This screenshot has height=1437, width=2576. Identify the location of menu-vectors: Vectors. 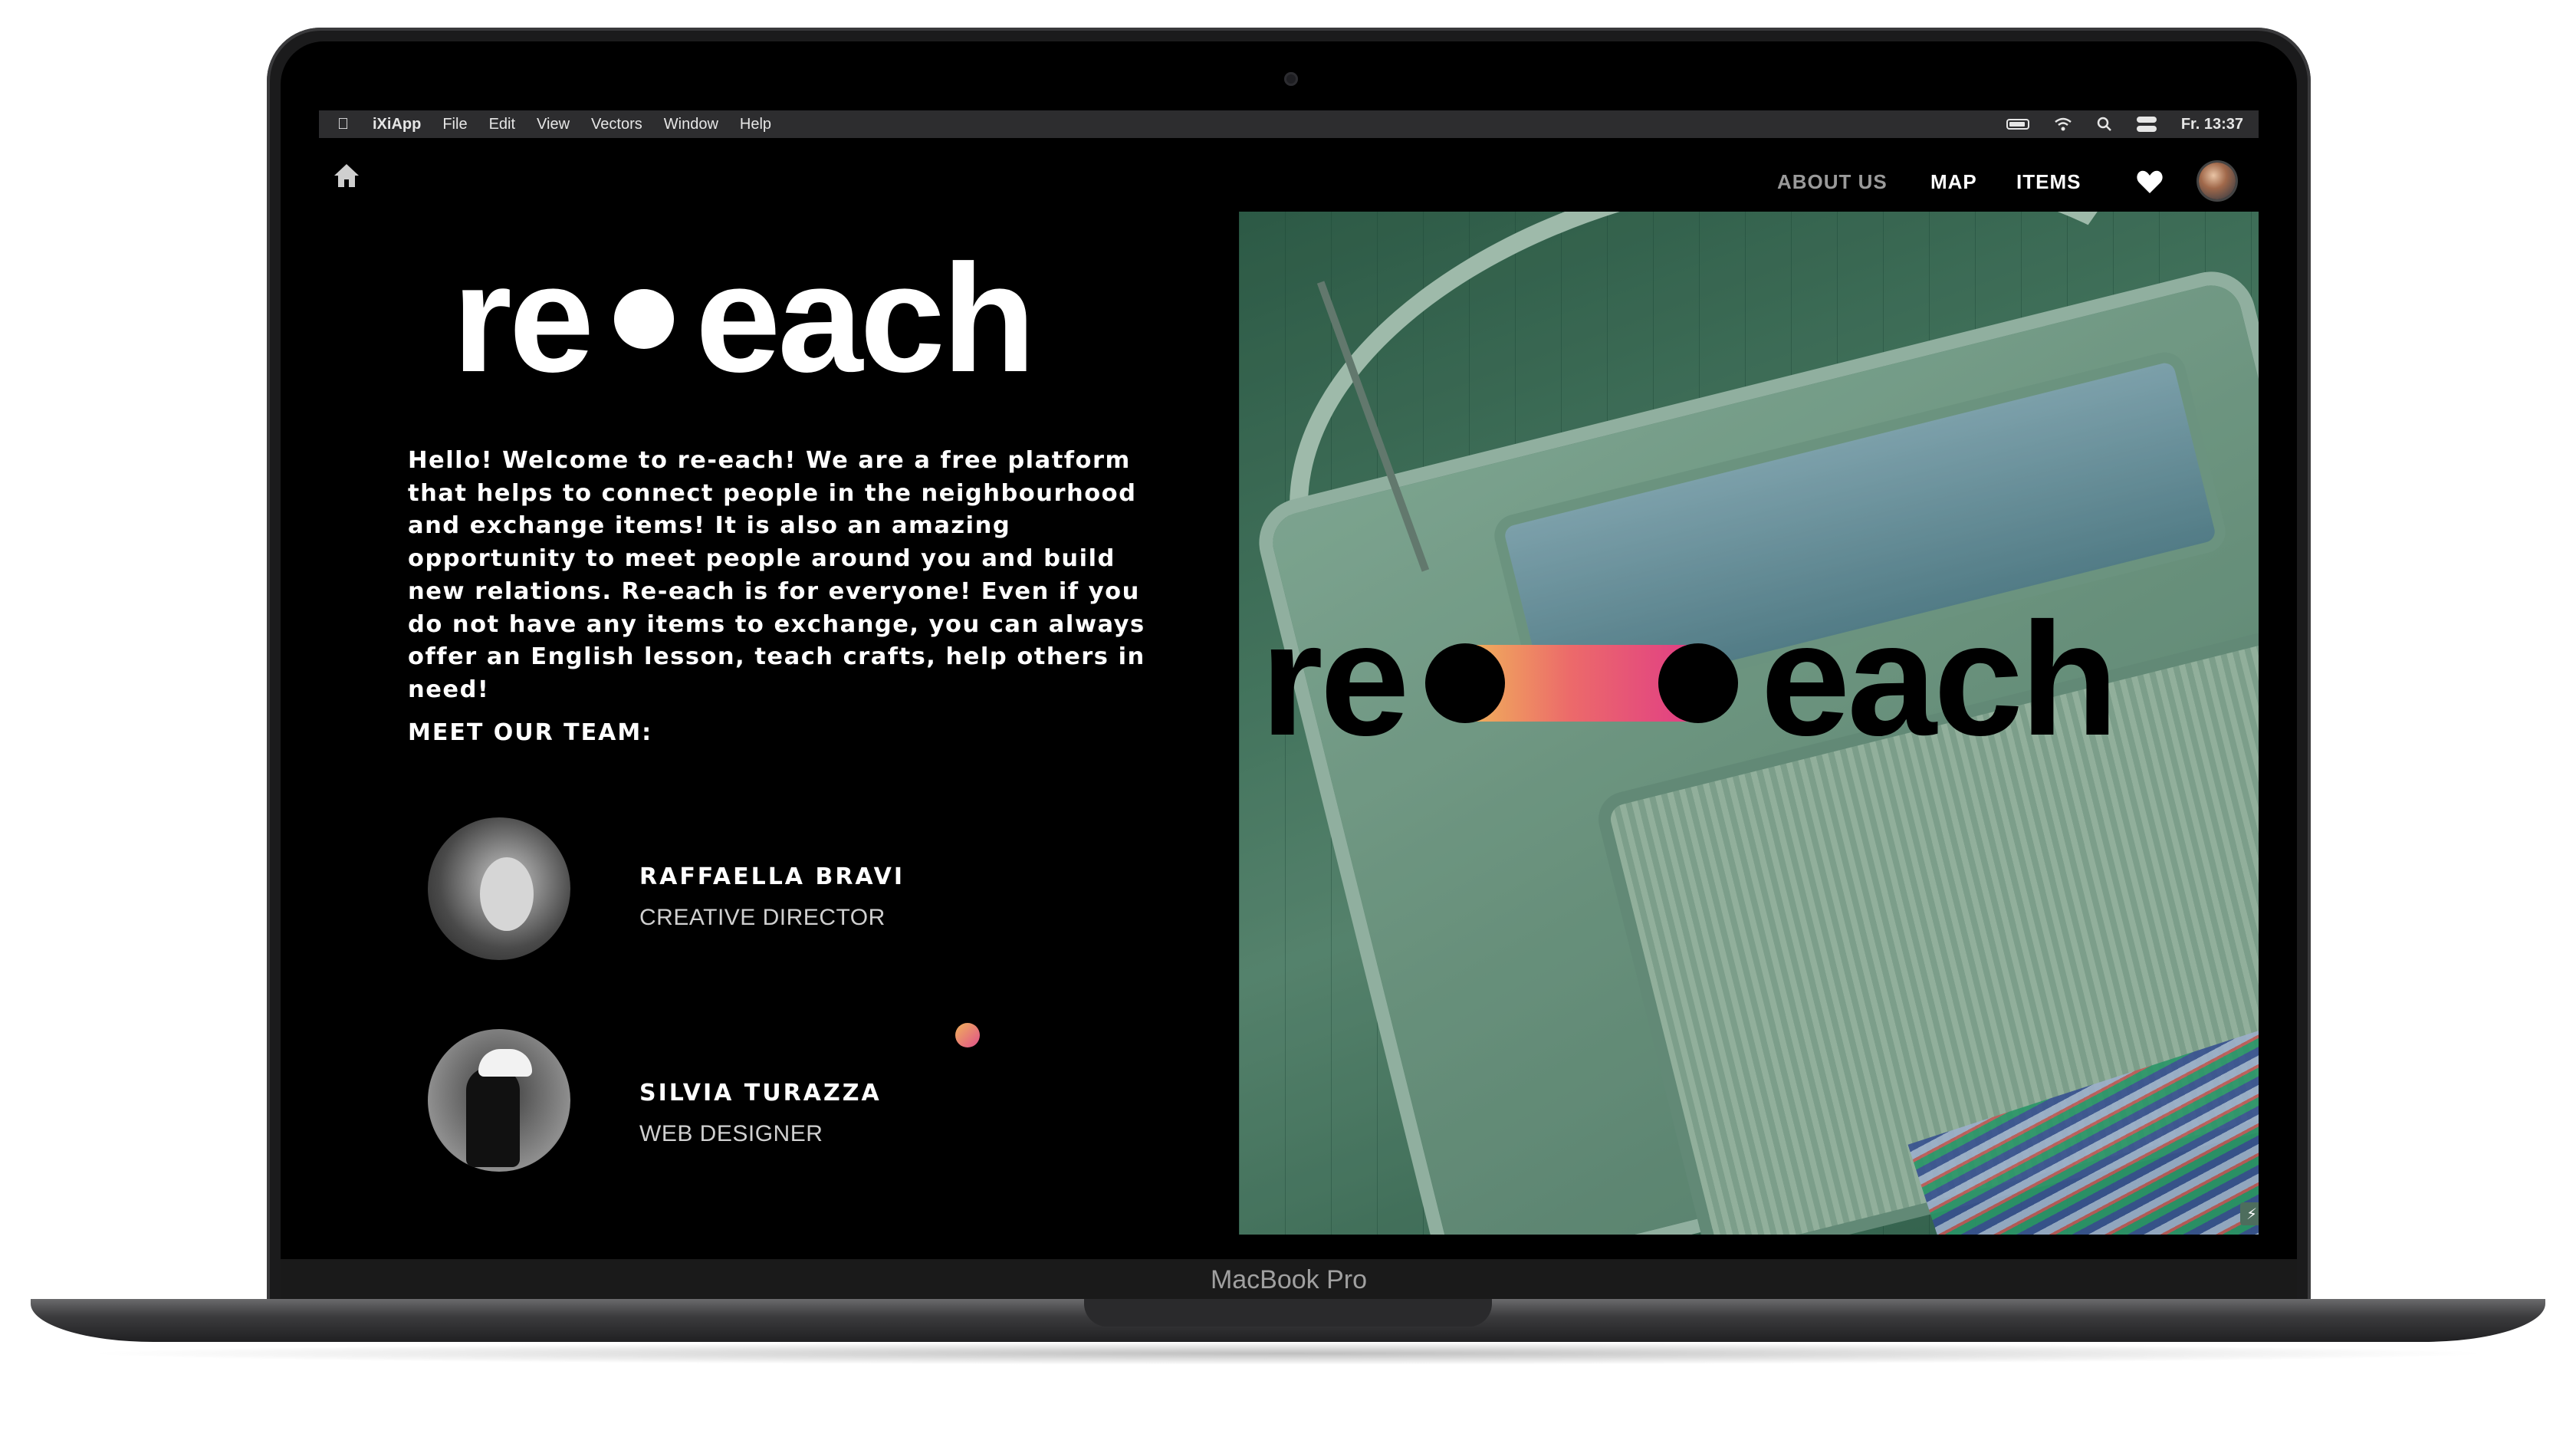
(617, 124).